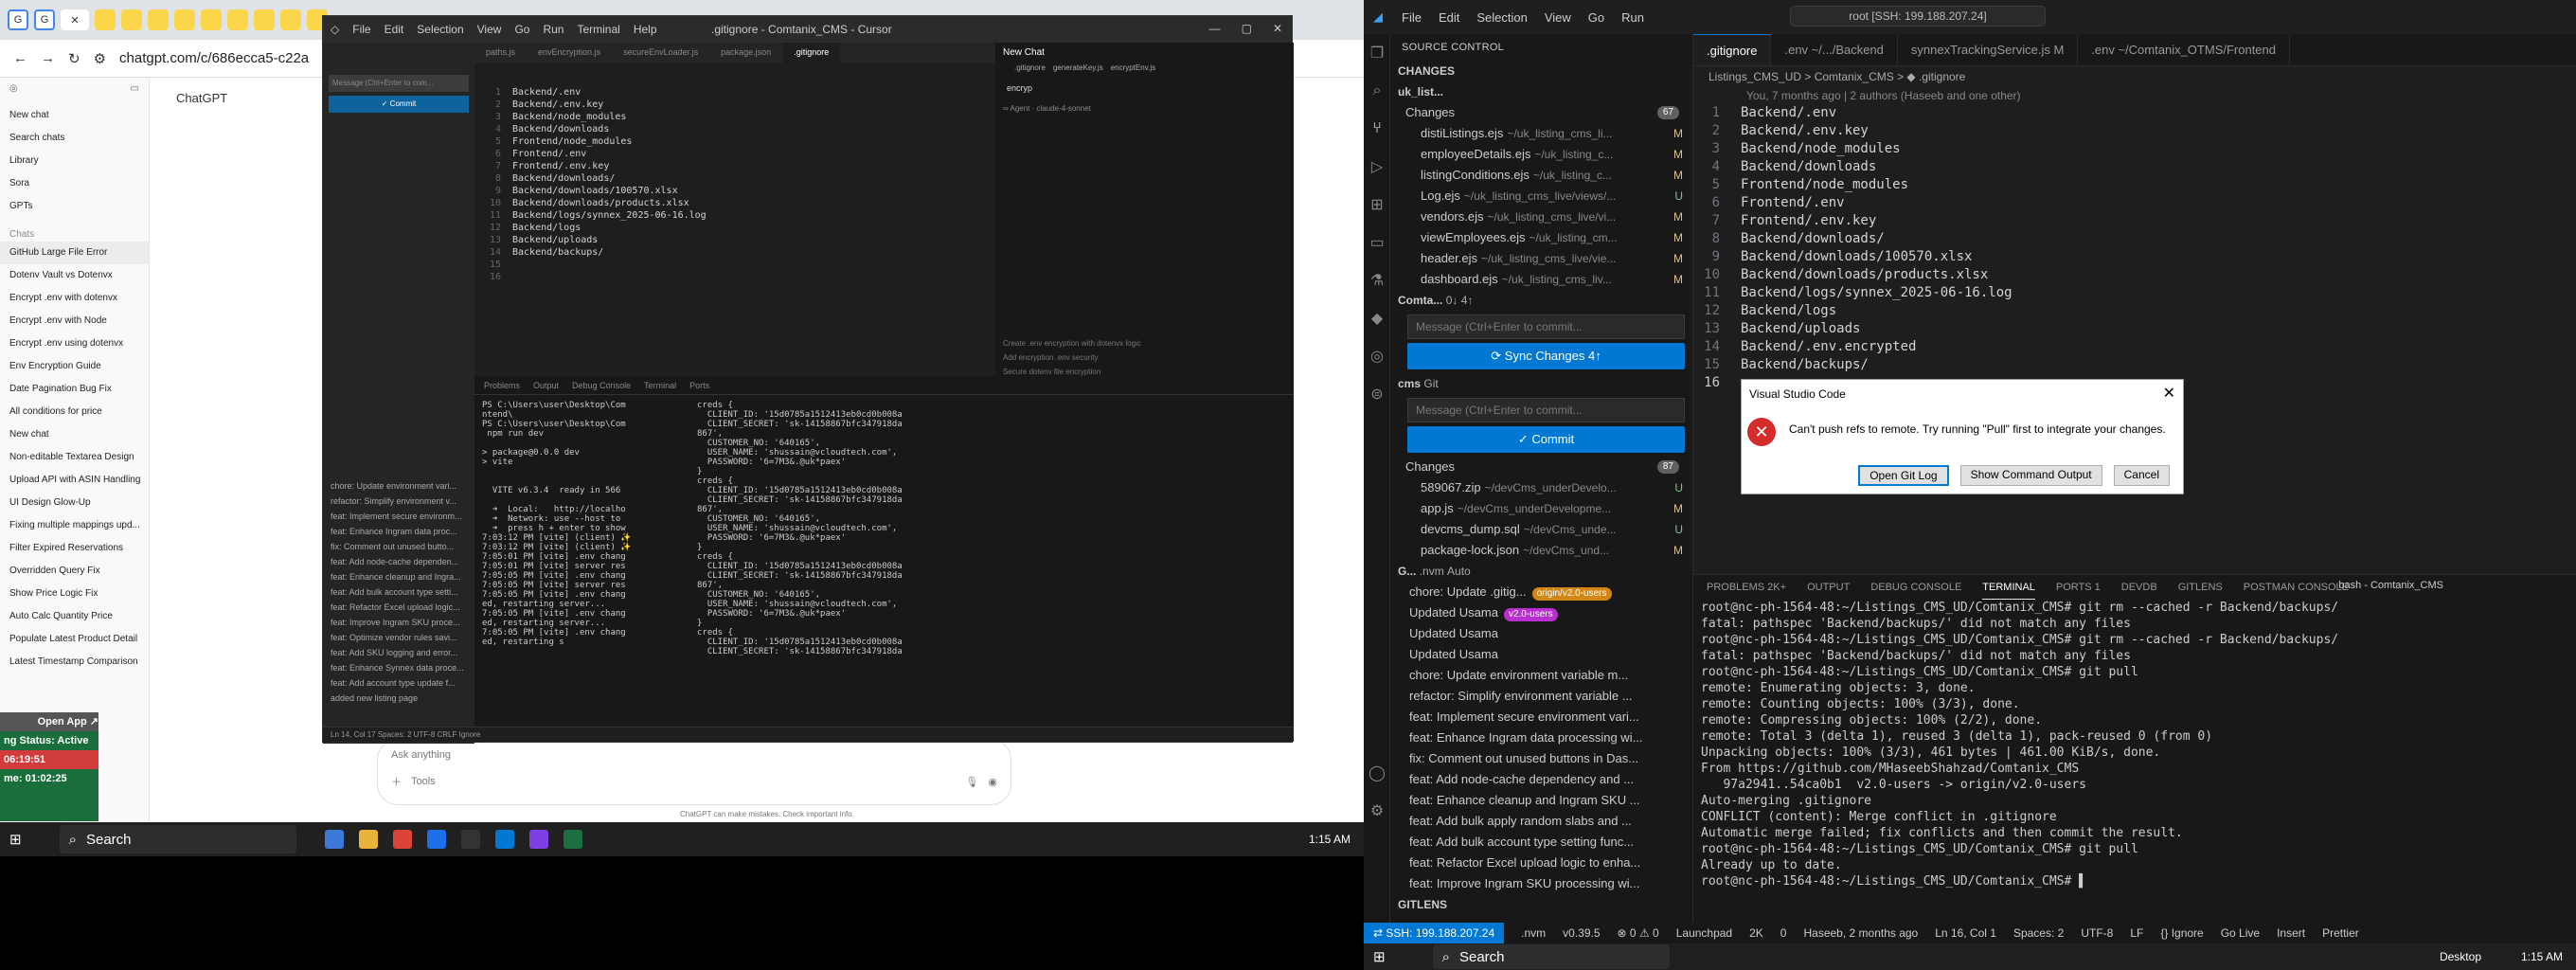 This screenshot has width=2576, height=970. What do you see at coordinates (1144, 108) in the screenshot?
I see `chat-agent-selector: ∞ Agent · claude-4-sonnet` at bounding box center [1144, 108].